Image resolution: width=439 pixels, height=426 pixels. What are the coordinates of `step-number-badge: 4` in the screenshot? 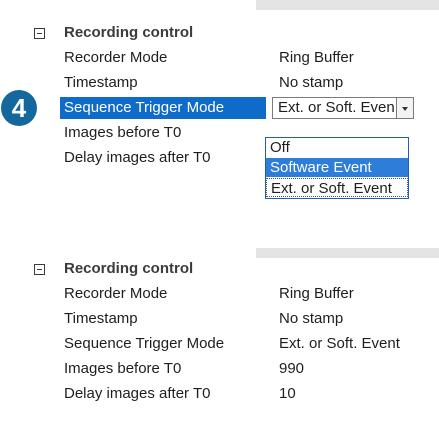 It's located at (19, 108).